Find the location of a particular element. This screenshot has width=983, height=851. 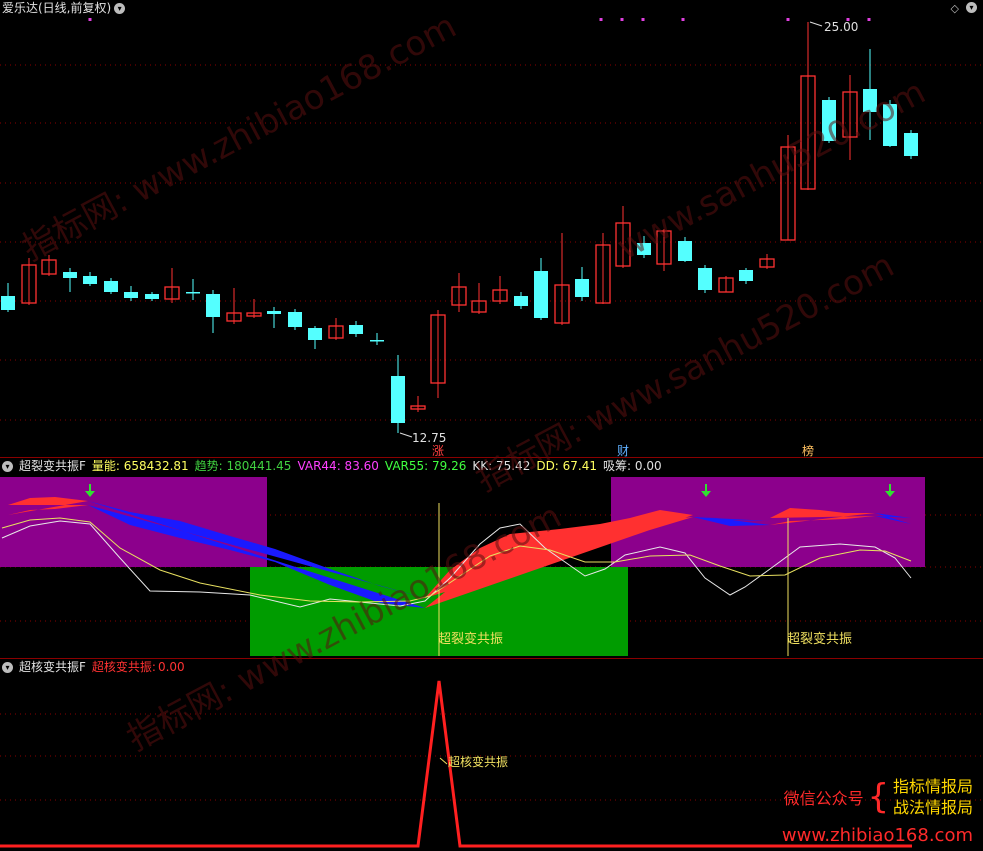

indicator-1-field: 趋势: 180441.45 is located at coordinates (243, 466).